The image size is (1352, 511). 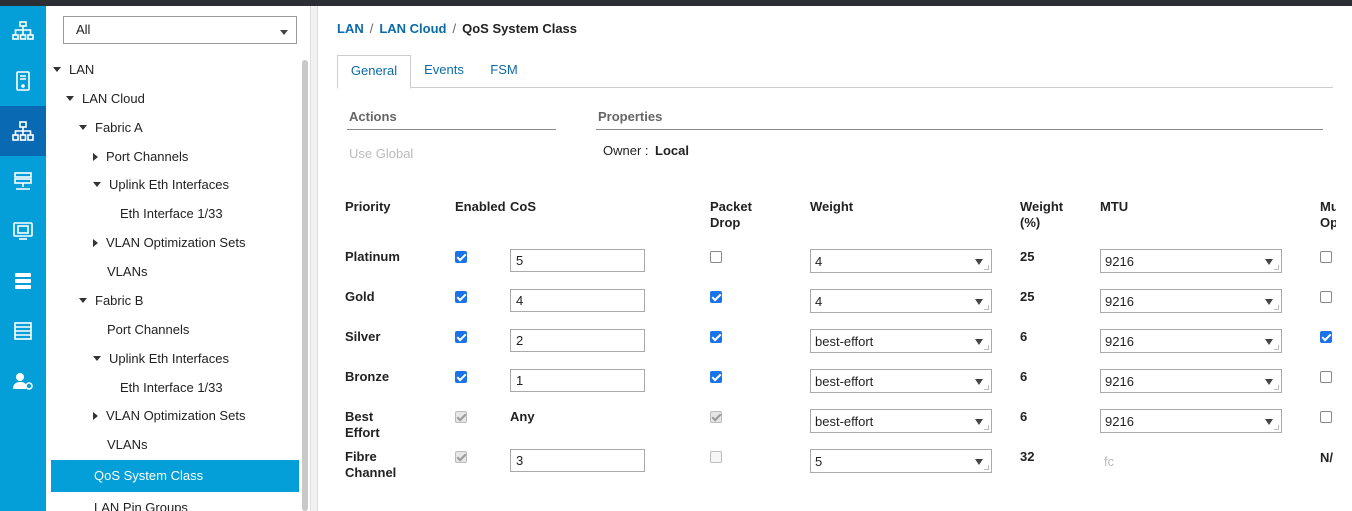 I want to click on tree-item-fabric-b: Fabric B, so click(x=111, y=301).